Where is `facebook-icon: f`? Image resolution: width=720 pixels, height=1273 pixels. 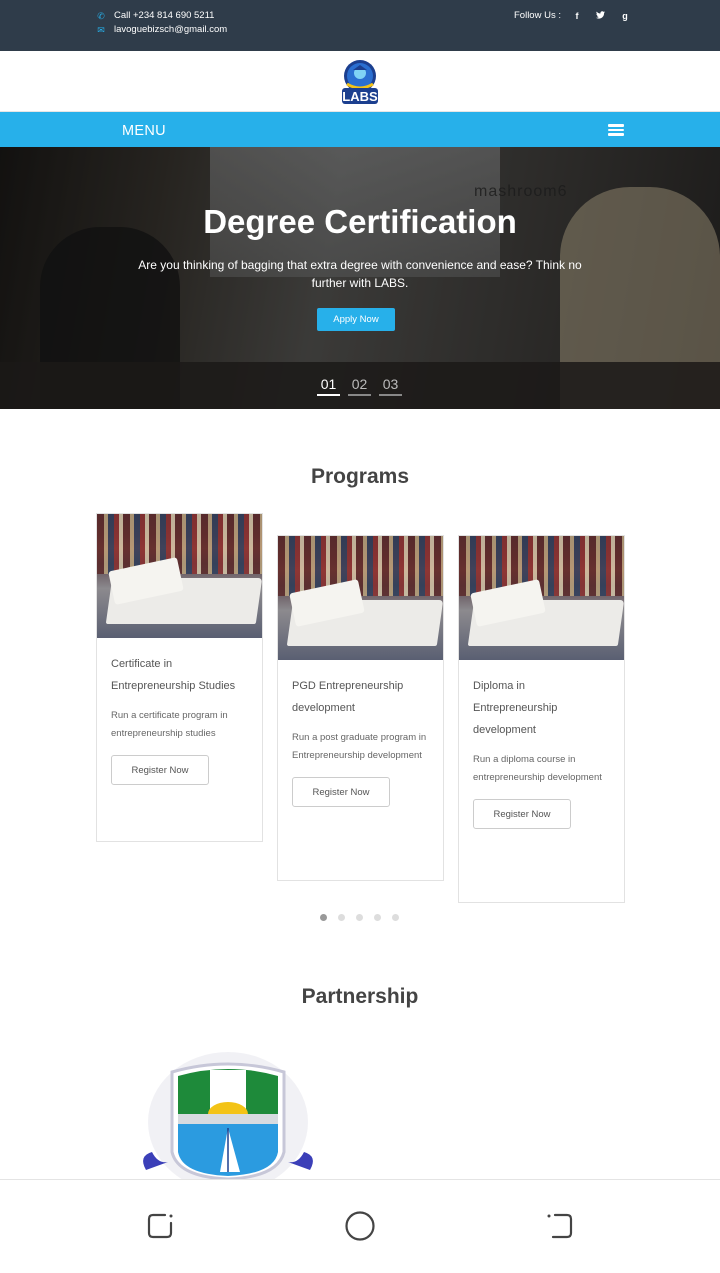 facebook-icon: f is located at coordinates (577, 16).